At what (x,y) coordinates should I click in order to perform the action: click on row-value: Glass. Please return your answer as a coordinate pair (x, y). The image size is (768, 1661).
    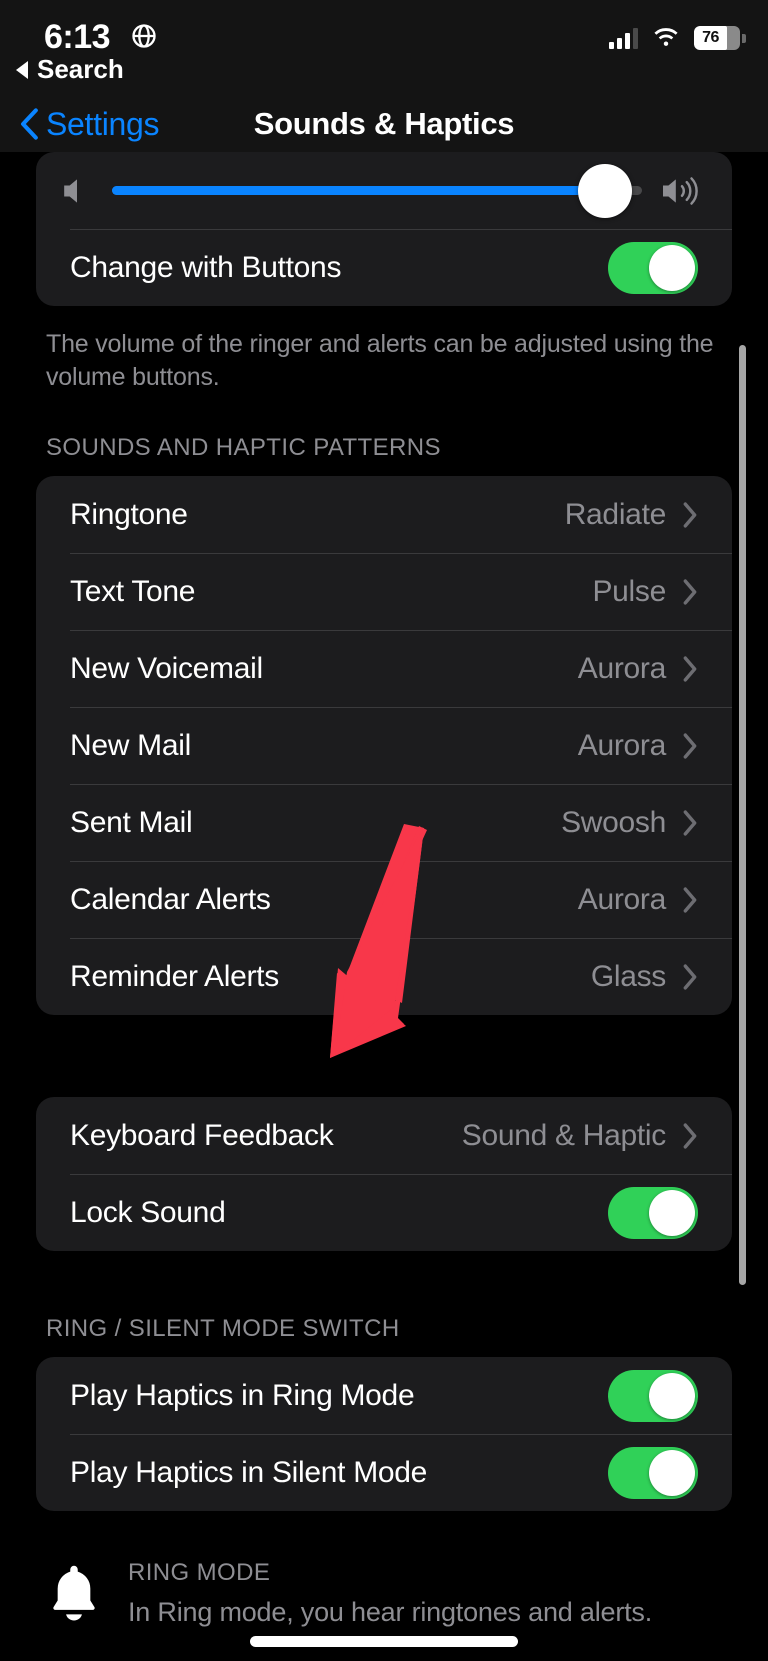
    Looking at the image, I should click on (628, 976).